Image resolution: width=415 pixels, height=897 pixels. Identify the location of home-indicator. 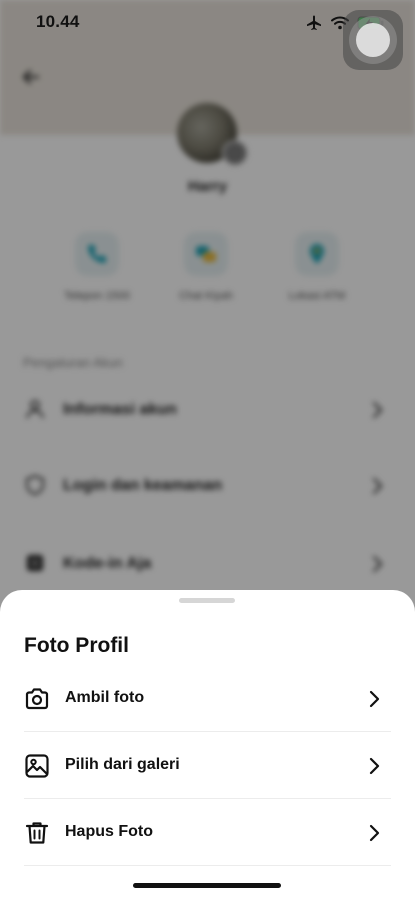
(207, 885).